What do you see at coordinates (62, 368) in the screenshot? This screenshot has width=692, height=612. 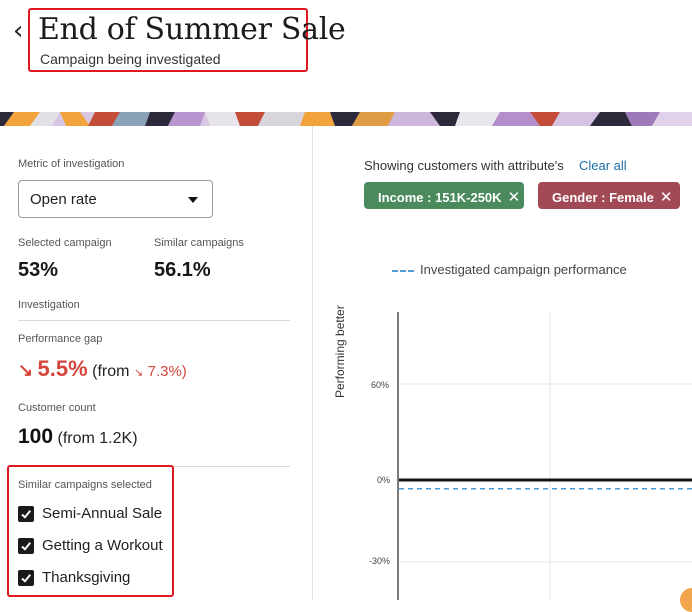 I see `performance-gap-value: 5.5%` at bounding box center [62, 368].